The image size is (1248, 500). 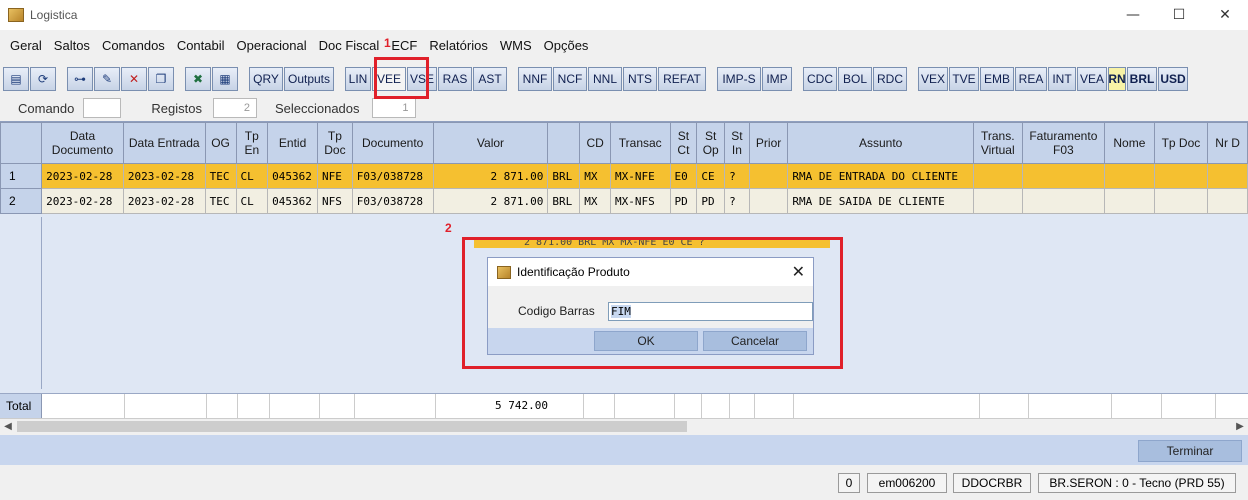 I want to click on list-icon: ▤, so click(x=16, y=79).